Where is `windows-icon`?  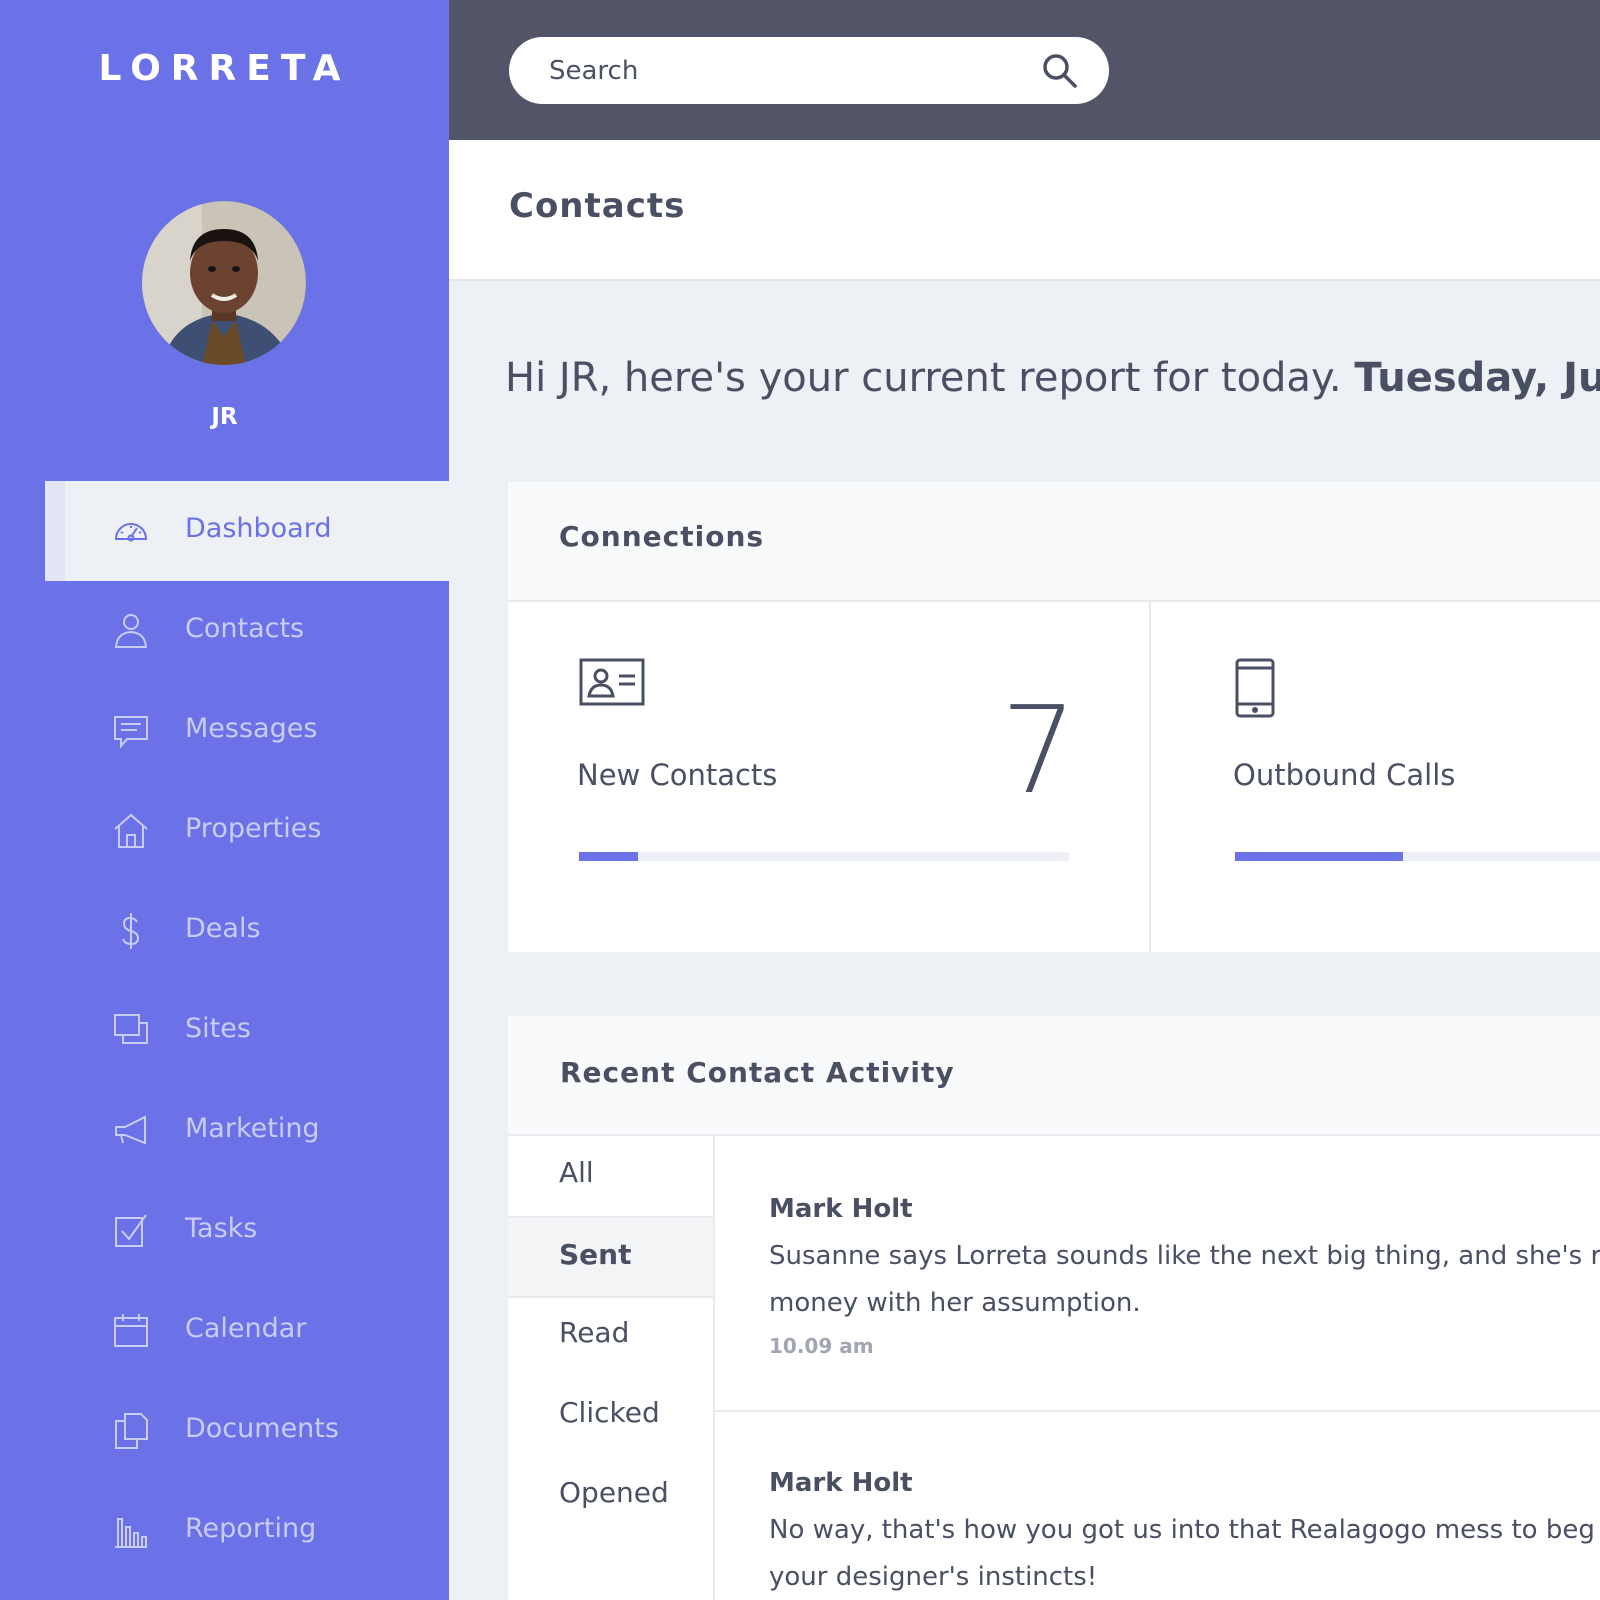 windows-icon is located at coordinates (131, 1029).